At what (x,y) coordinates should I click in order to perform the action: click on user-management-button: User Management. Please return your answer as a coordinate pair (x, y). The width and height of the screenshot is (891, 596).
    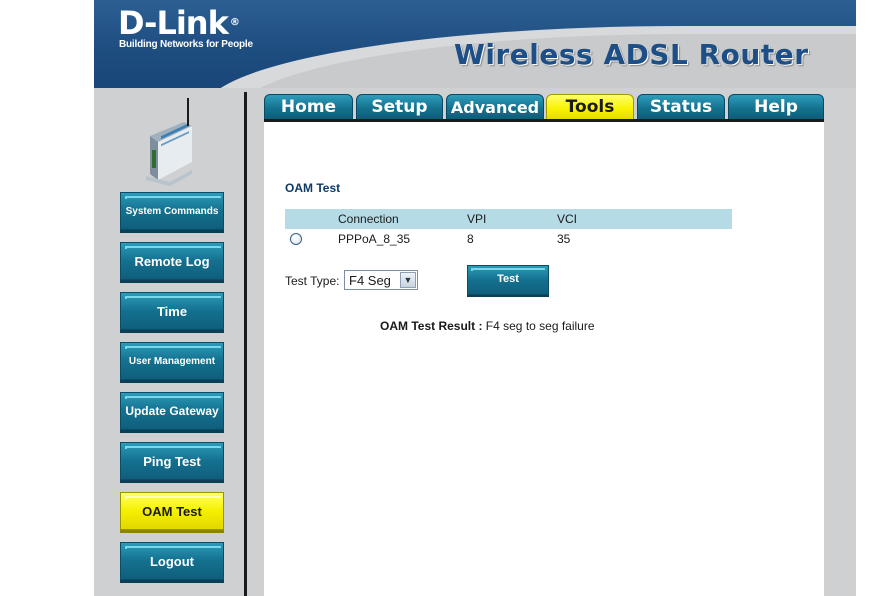
    Looking at the image, I should click on (172, 361).